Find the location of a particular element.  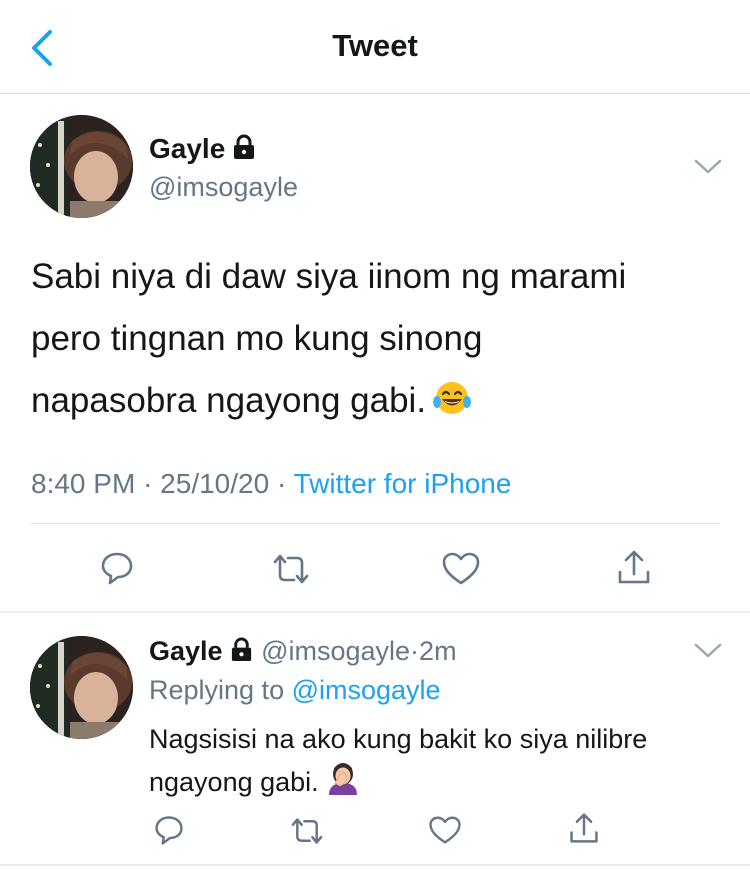

reply-line: ngayong gabi. is located at coordinates (398, 780).